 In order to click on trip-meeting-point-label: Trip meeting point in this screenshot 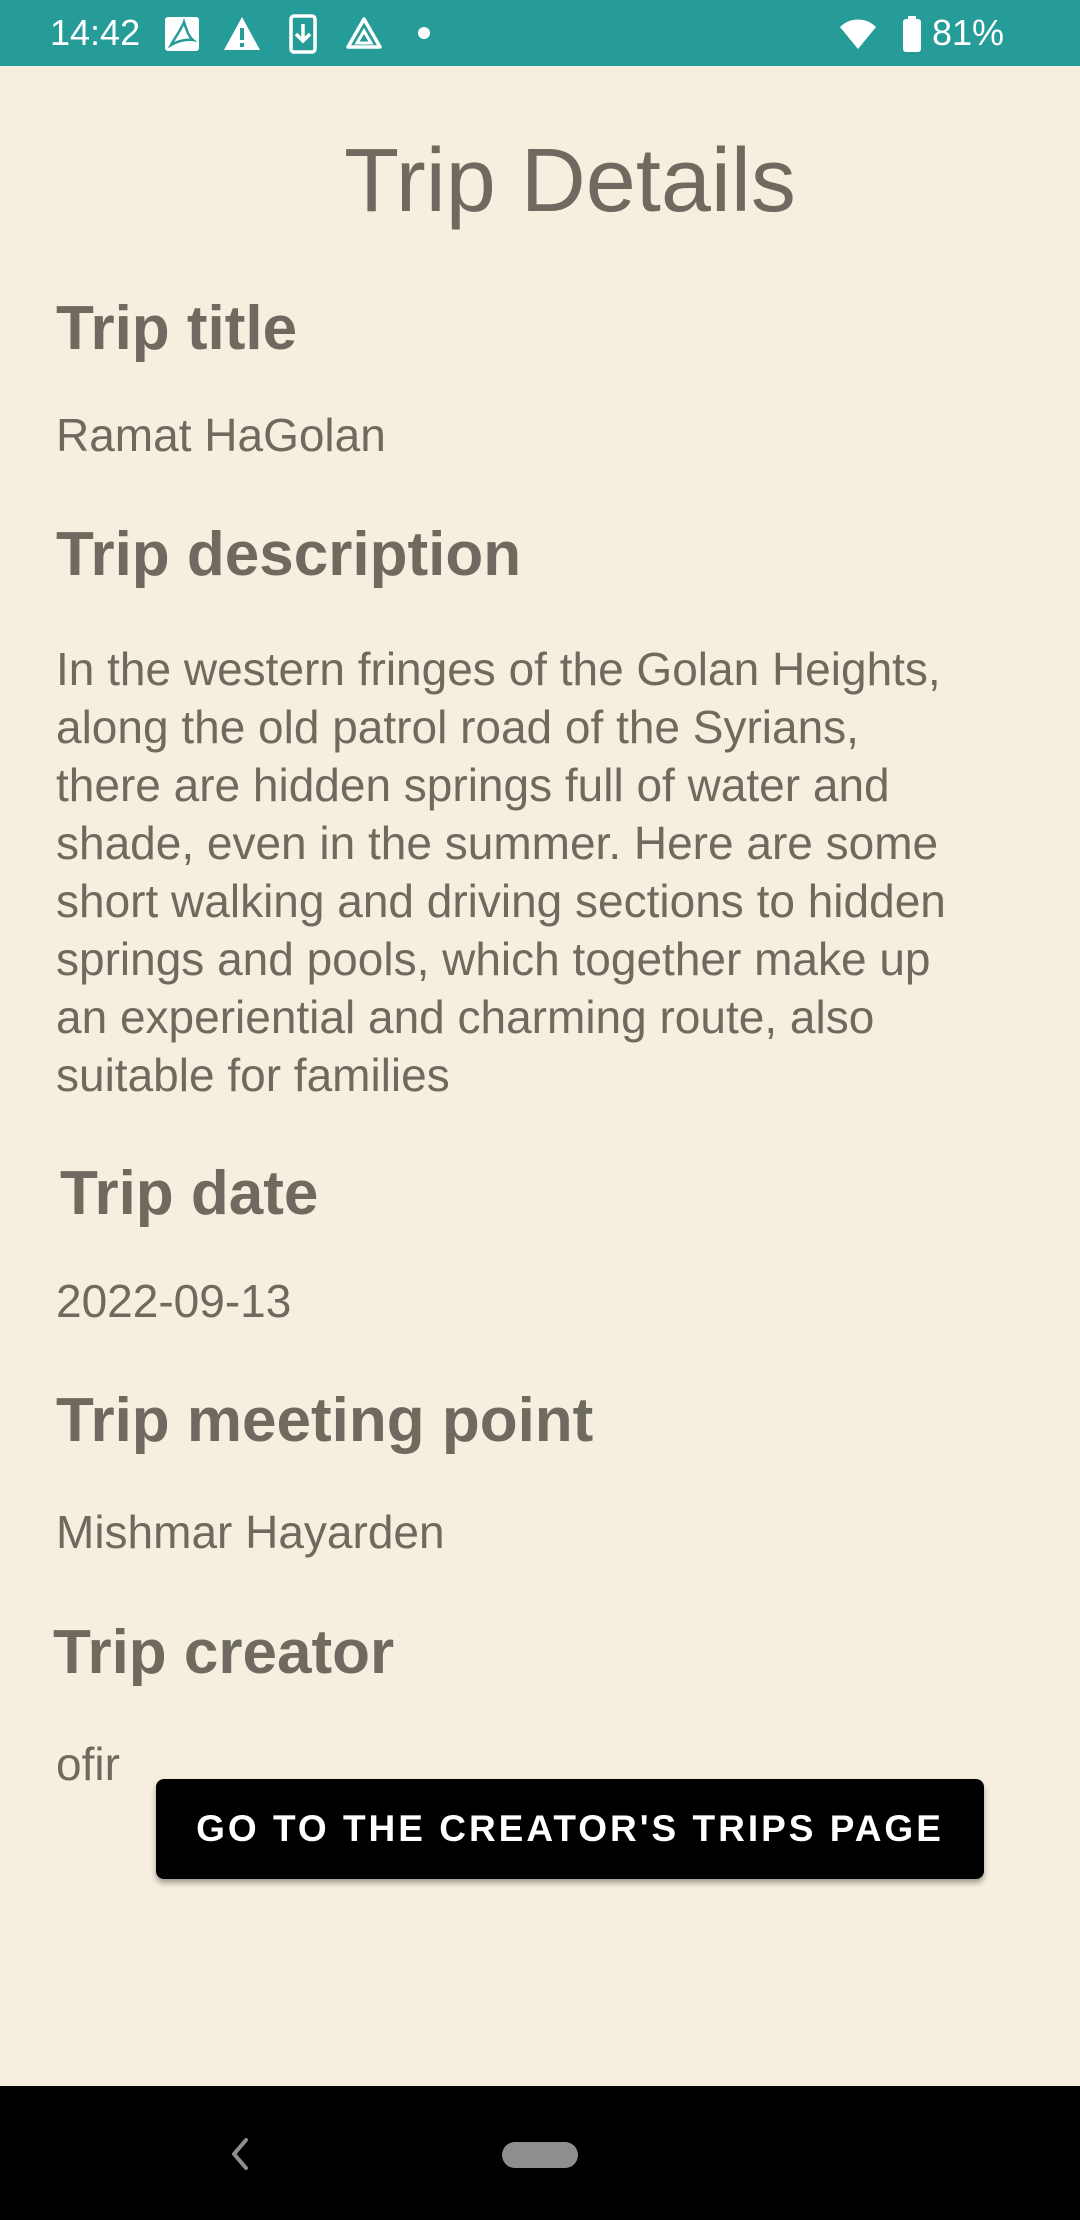, I will do `click(325, 1420)`.